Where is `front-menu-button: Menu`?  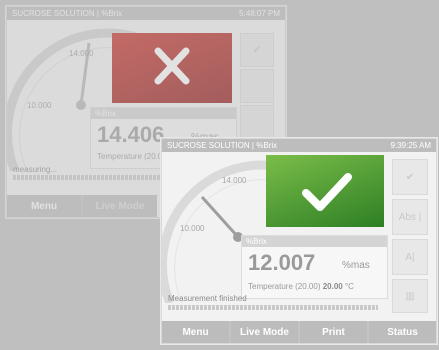
front-menu-button: Menu is located at coordinates (195, 332).